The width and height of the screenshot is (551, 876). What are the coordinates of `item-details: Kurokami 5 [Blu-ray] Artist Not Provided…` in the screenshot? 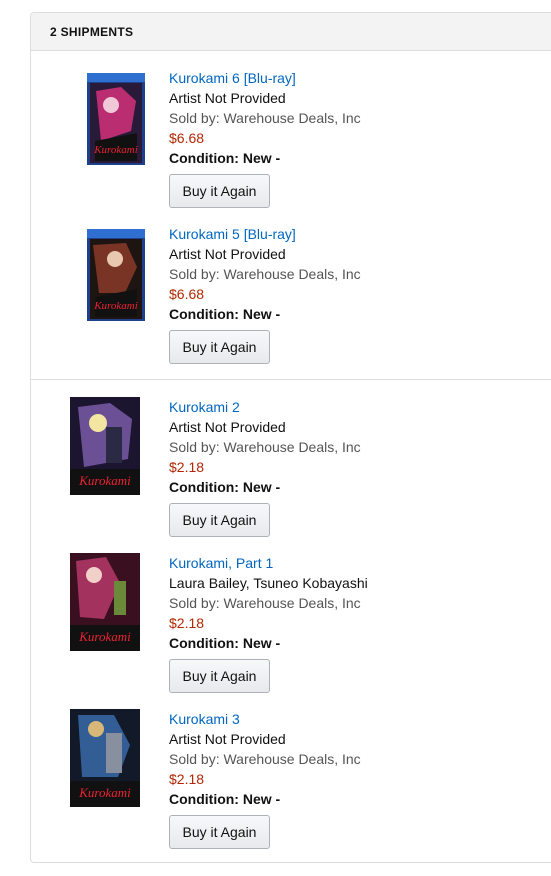 It's located at (265, 294).